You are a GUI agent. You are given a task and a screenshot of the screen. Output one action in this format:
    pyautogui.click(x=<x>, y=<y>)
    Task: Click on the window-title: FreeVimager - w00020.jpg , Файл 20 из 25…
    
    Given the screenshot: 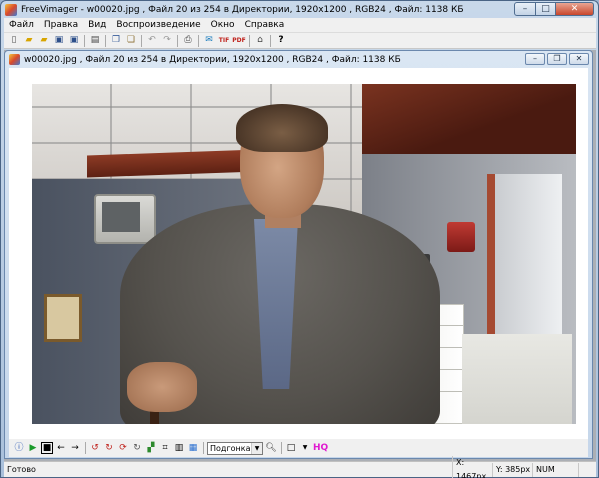 What is the action you would take?
    pyautogui.click(x=242, y=9)
    